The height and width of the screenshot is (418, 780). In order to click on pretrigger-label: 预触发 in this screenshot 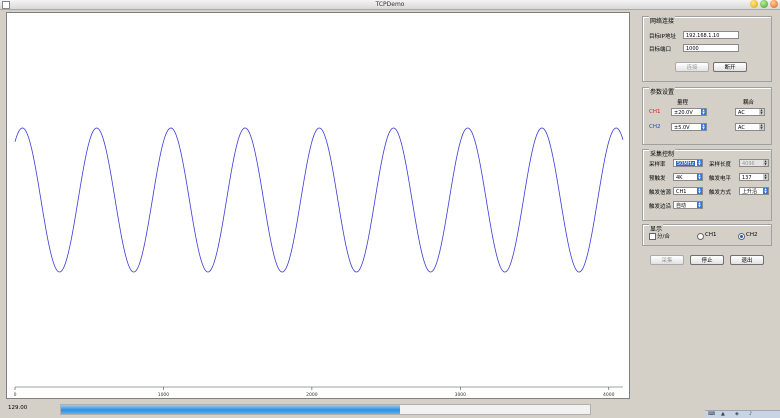, I will do `click(657, 179)`.